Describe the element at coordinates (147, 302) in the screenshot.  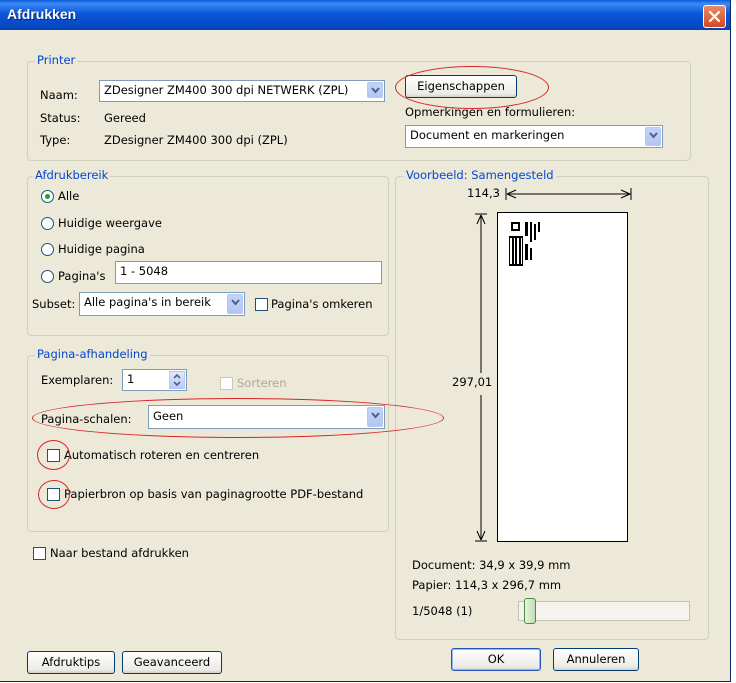
I see `subset-value: Alle pagina's in bereik` at that location.